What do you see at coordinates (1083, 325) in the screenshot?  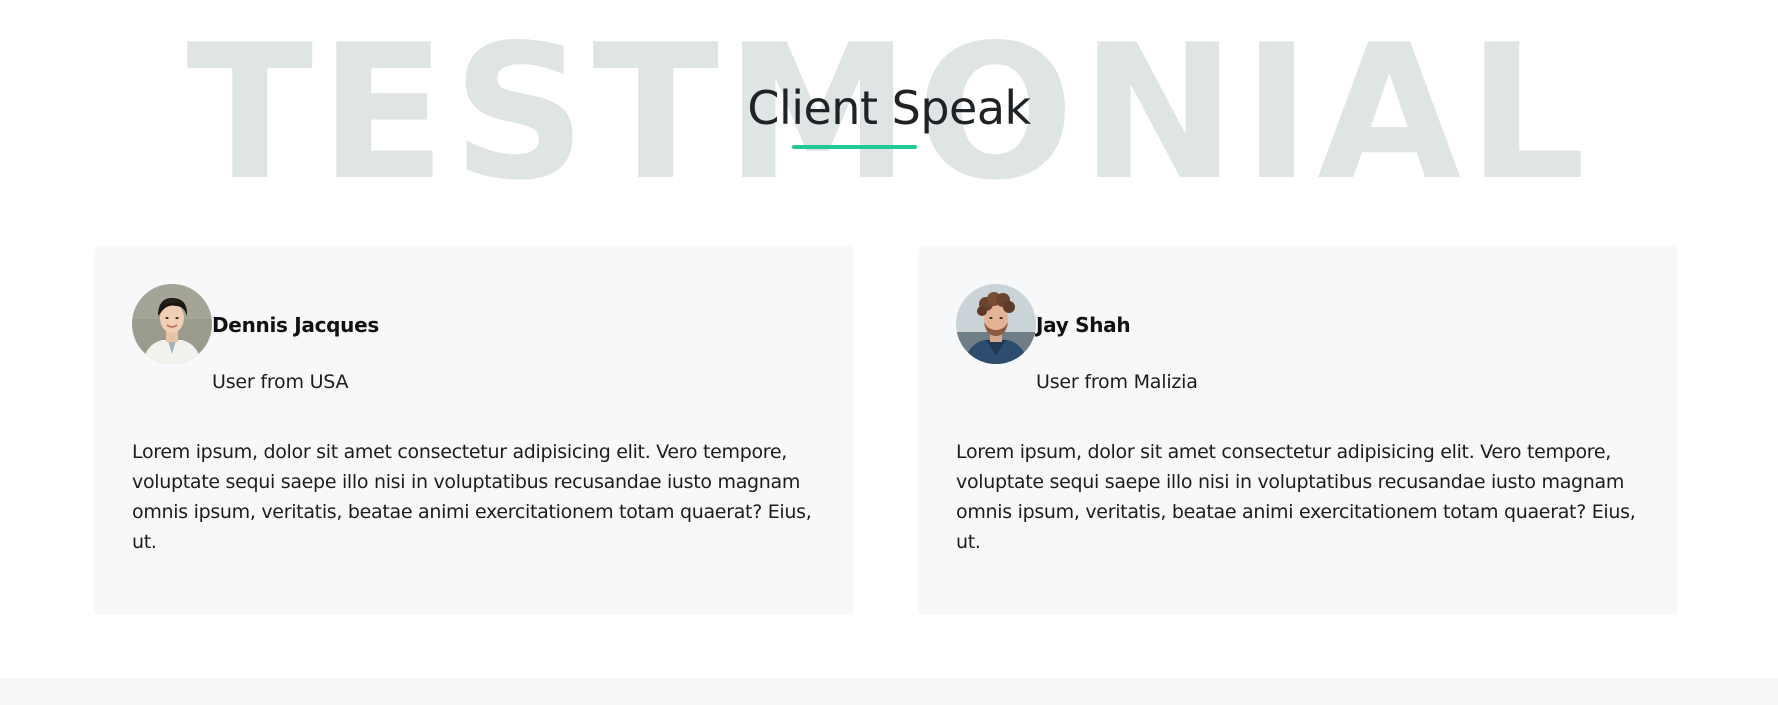 I see `testimonial-author-name: Jay Shah` at bounding box center [1083, 325].